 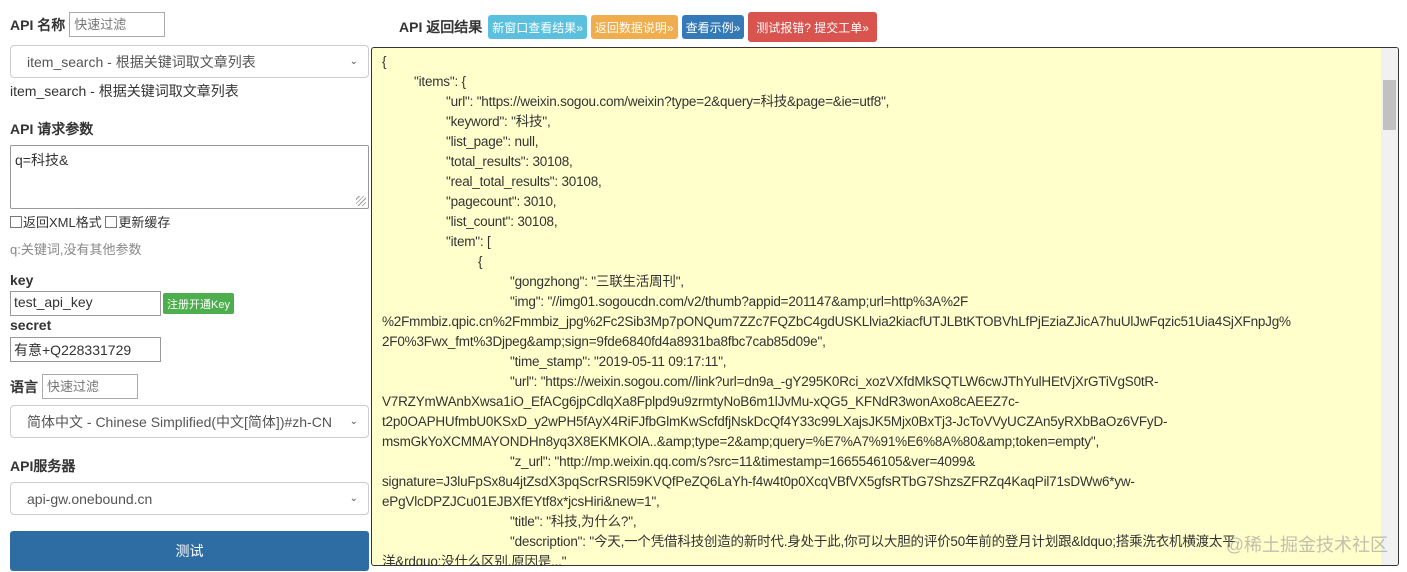 What do you see at coordinates (1389, 105) in the screenshot?
I see `scrollbar-thumb` at bounding box center [1389, 105].